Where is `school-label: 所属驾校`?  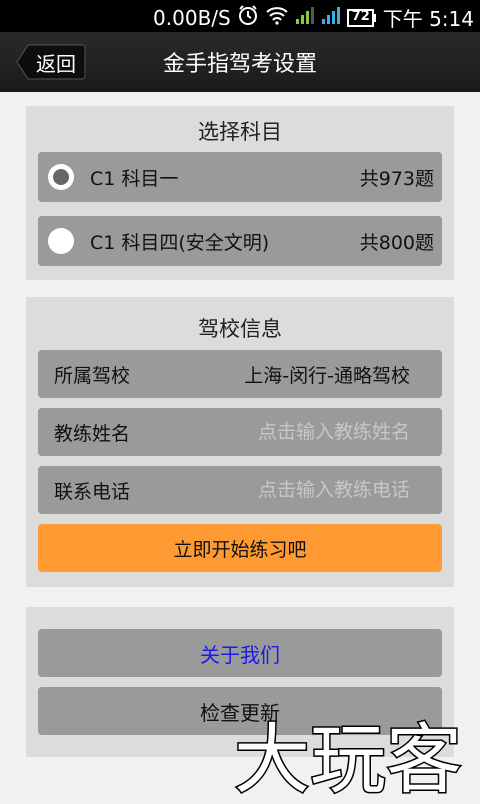
school-label: 所属驾校 is located at coordinates (92, 375).